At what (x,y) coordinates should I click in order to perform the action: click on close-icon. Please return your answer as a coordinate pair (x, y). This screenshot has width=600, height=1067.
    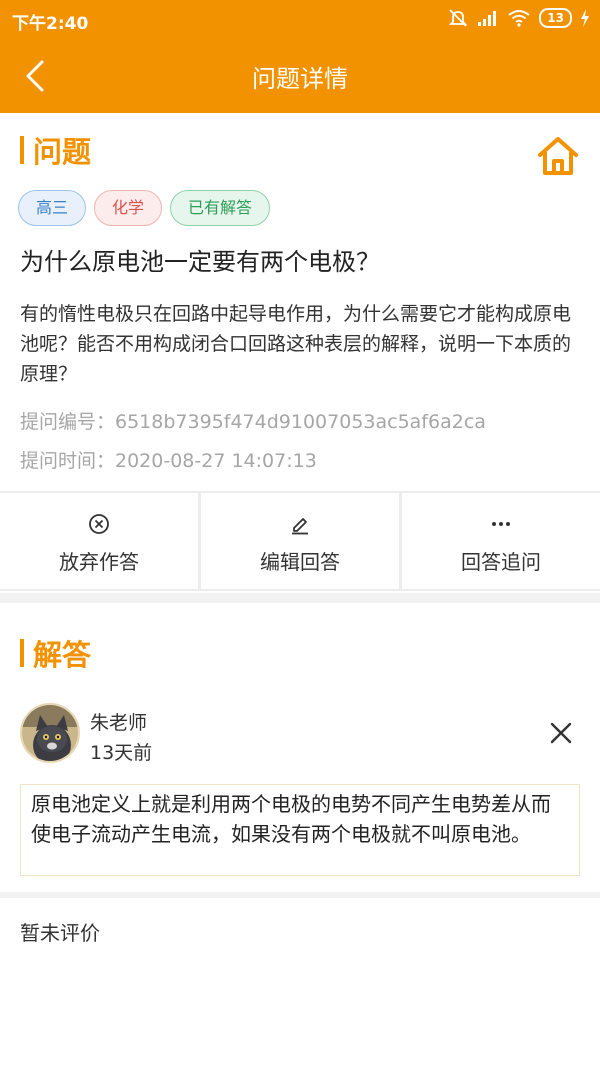
    Looking at the image, I should click on (561, 733).